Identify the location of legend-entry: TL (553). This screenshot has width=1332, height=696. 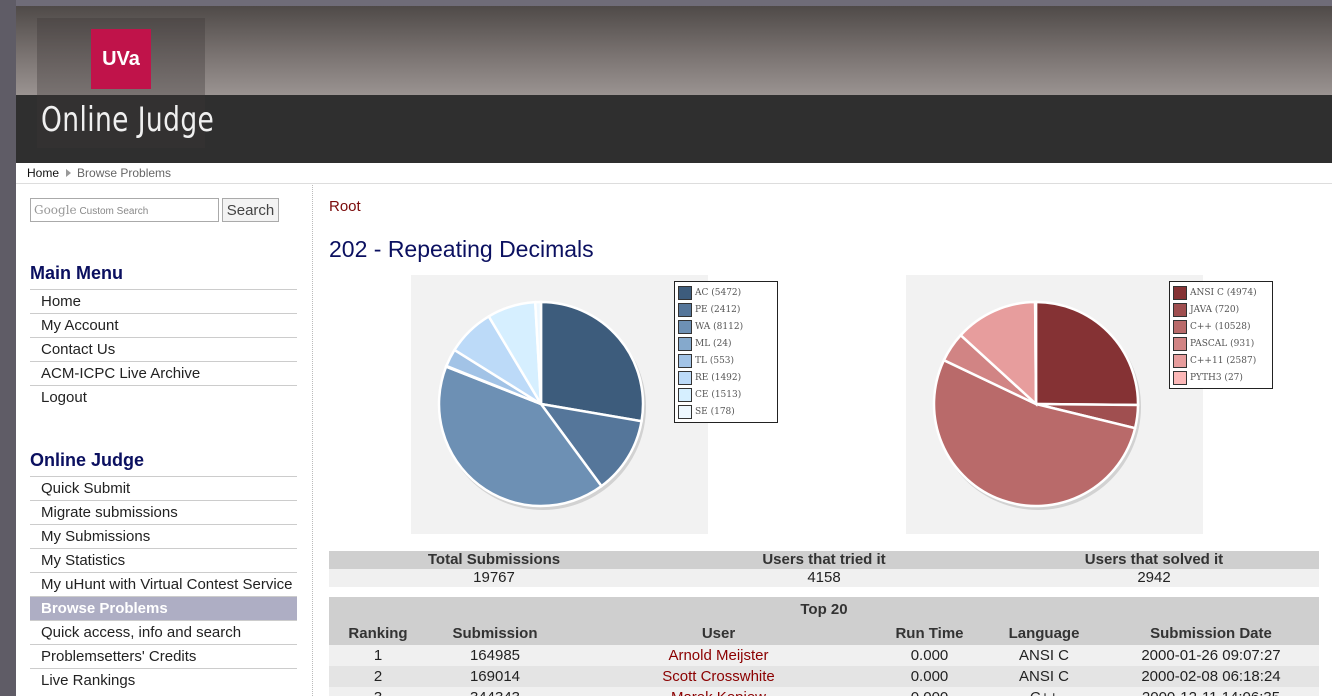
(726, 360).